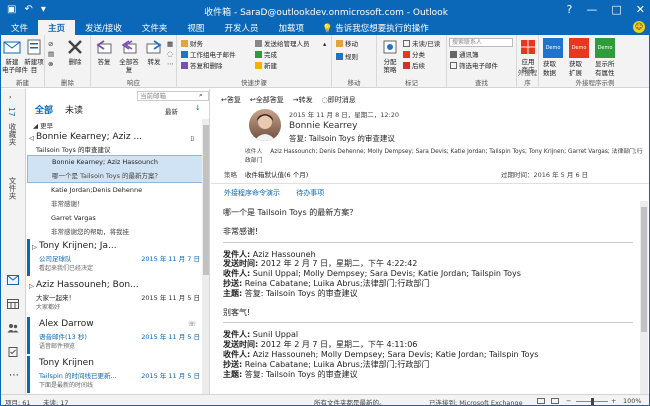  I want to click on demo-button-3: Demo, so click(605, 48).